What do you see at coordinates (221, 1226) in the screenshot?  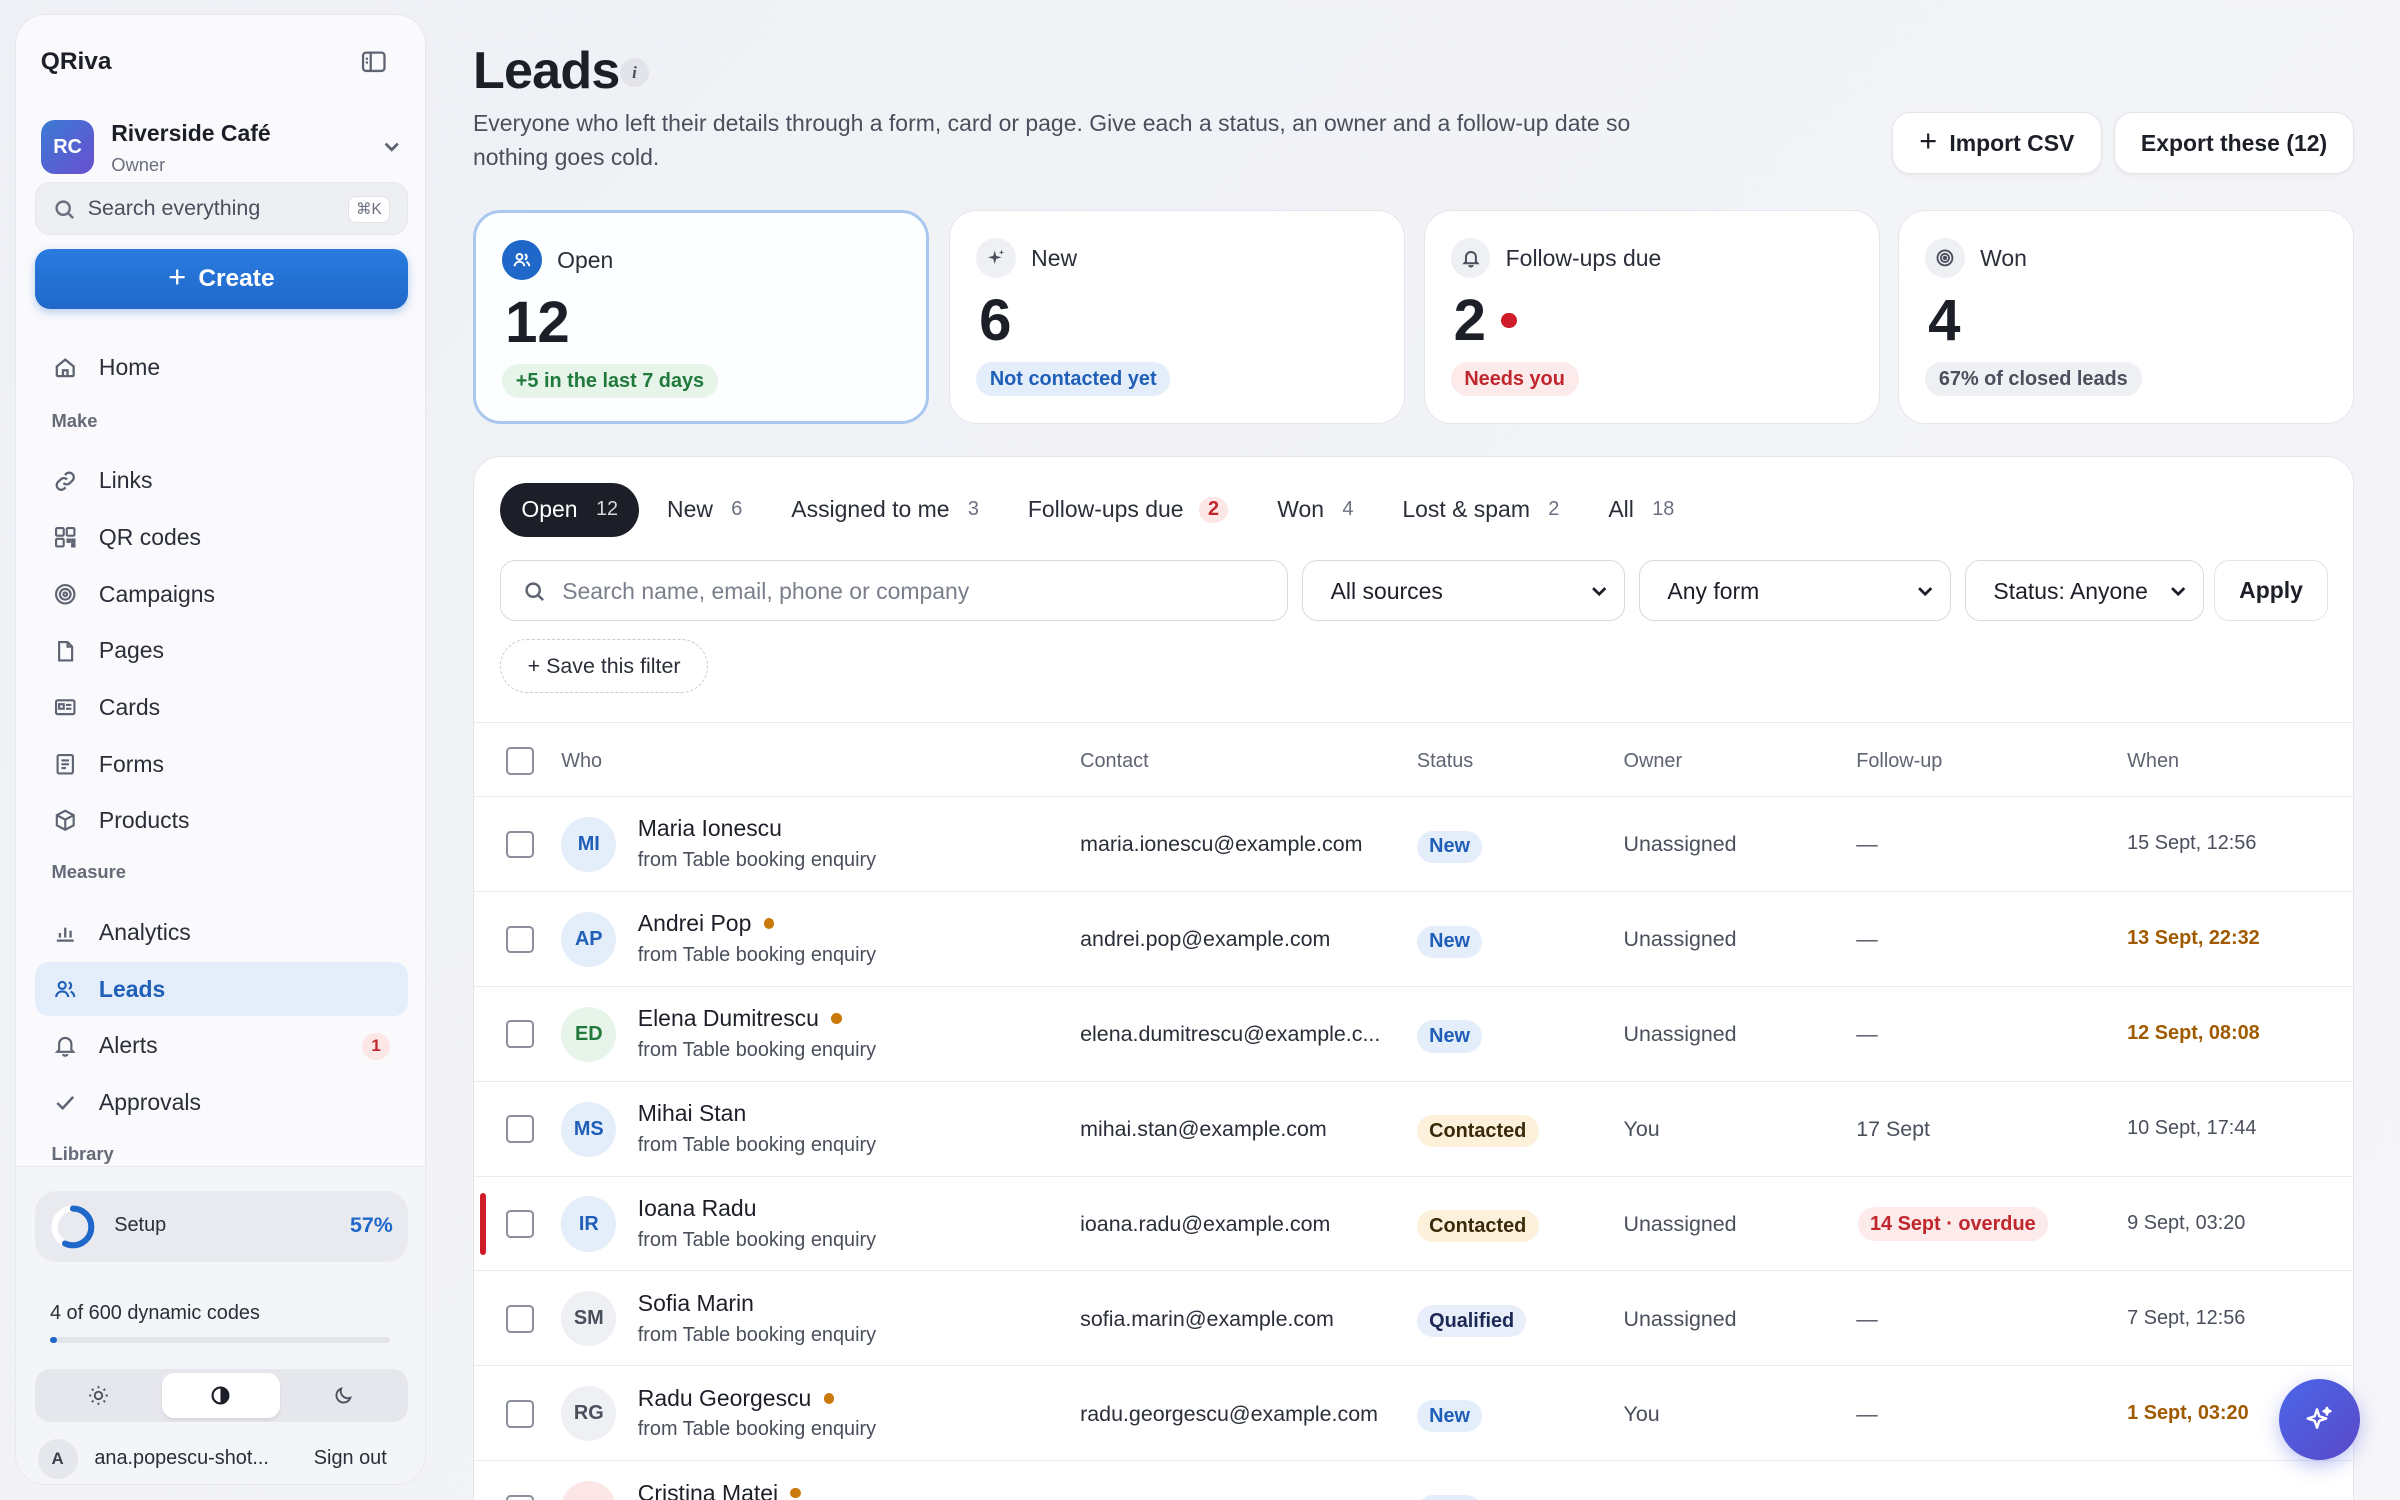 I see `setup-progress: Setup 57%` at bounding box center [221, 1226].